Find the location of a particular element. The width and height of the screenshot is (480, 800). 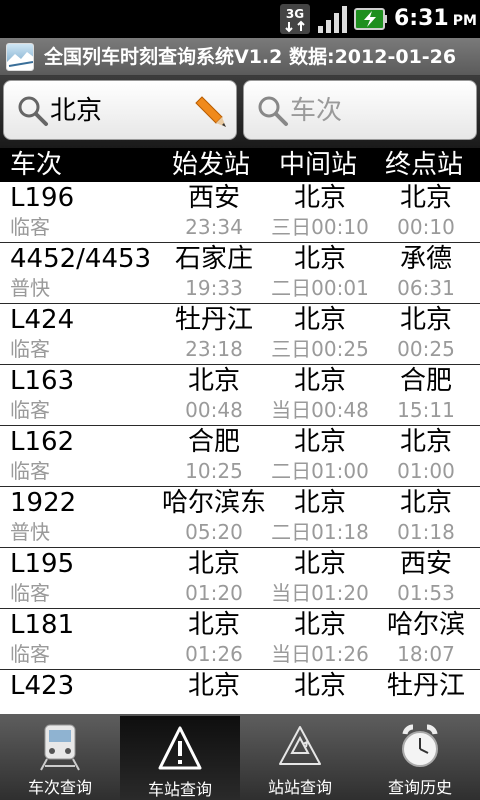

tab-label: 车次查询 is located at coordinates (59, 787).